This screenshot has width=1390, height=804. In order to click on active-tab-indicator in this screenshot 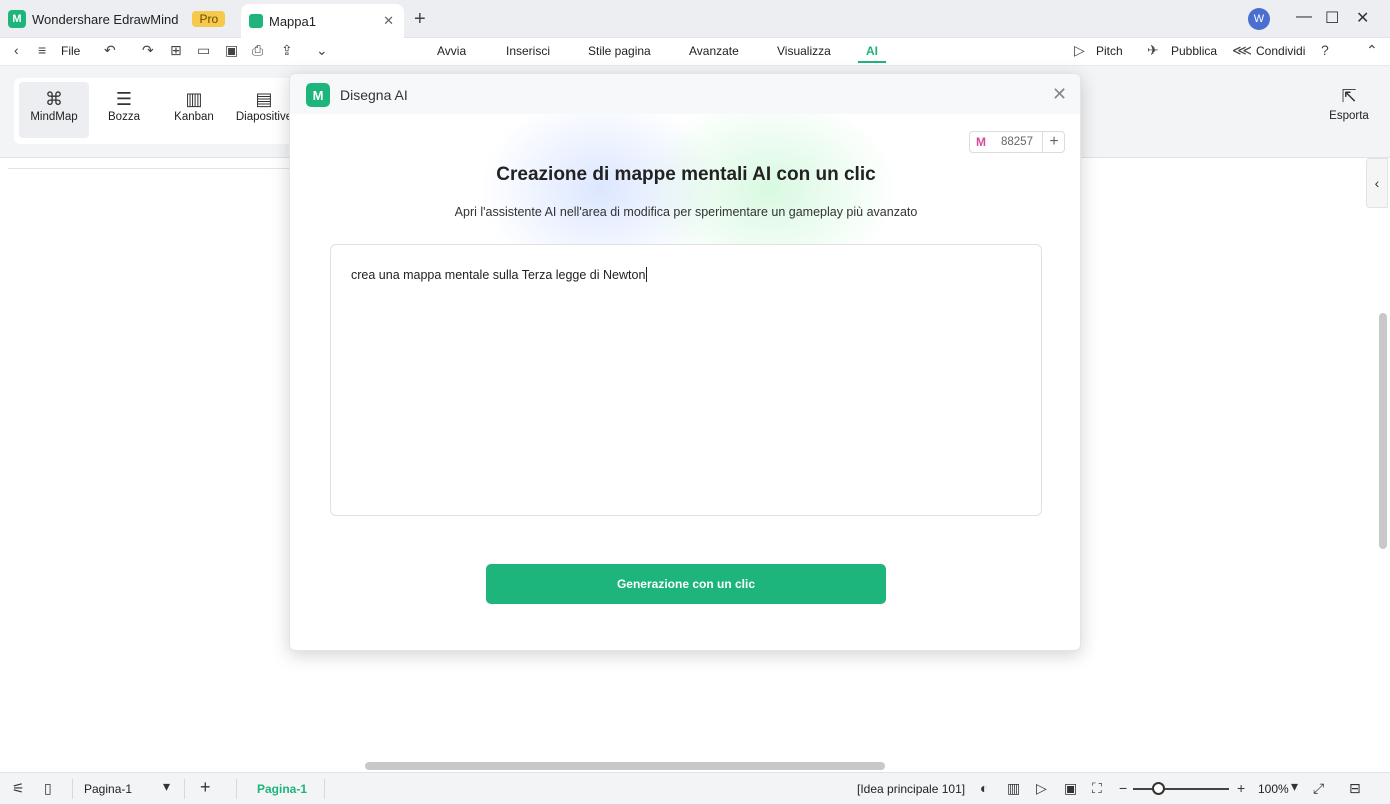, I will do `click(872, 62)`.